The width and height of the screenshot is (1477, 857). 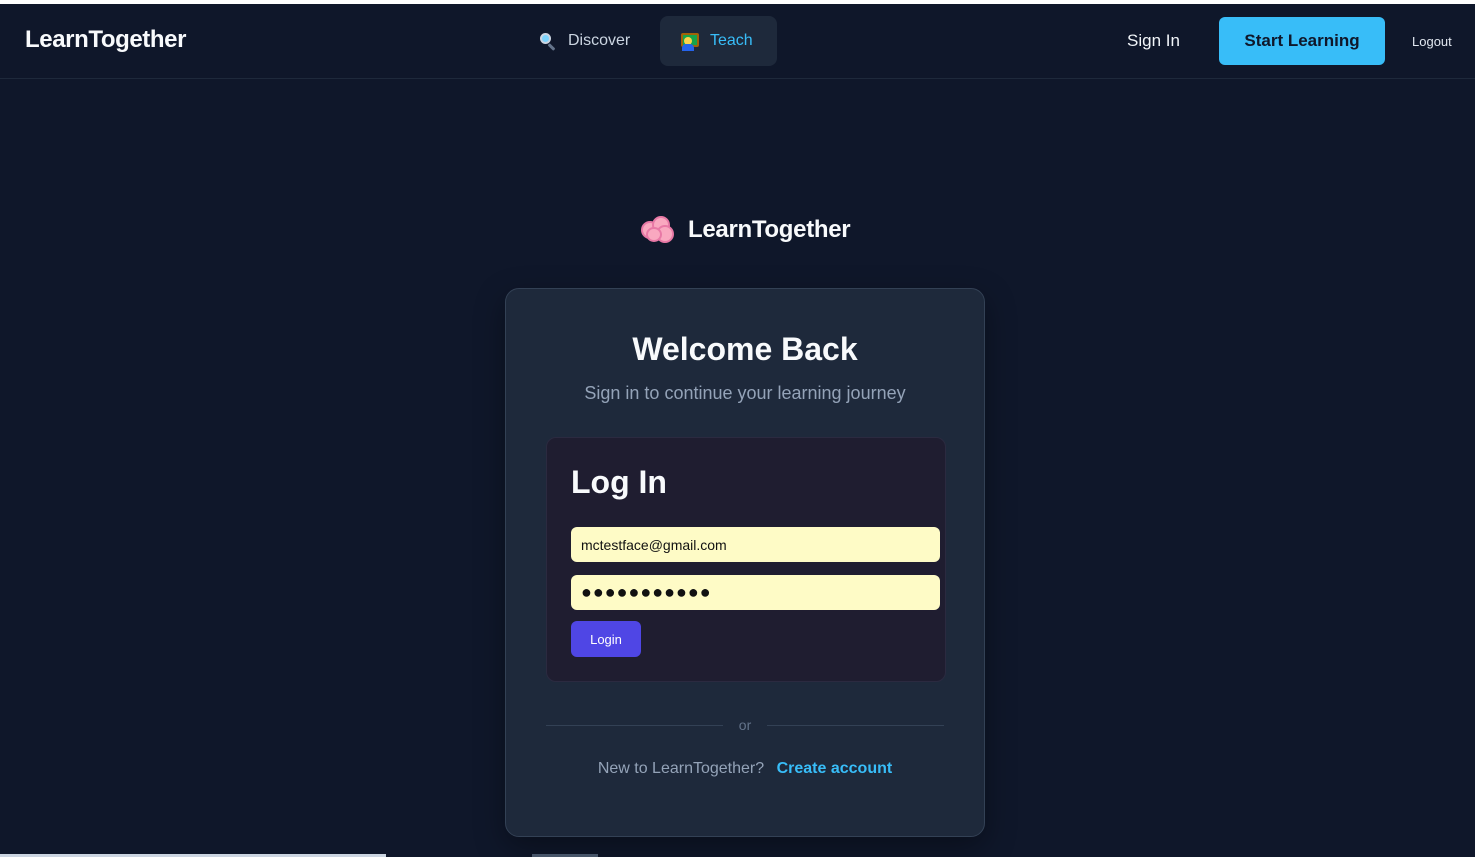 I want to click on login-heading: Log In, so click(x=619, y=482).